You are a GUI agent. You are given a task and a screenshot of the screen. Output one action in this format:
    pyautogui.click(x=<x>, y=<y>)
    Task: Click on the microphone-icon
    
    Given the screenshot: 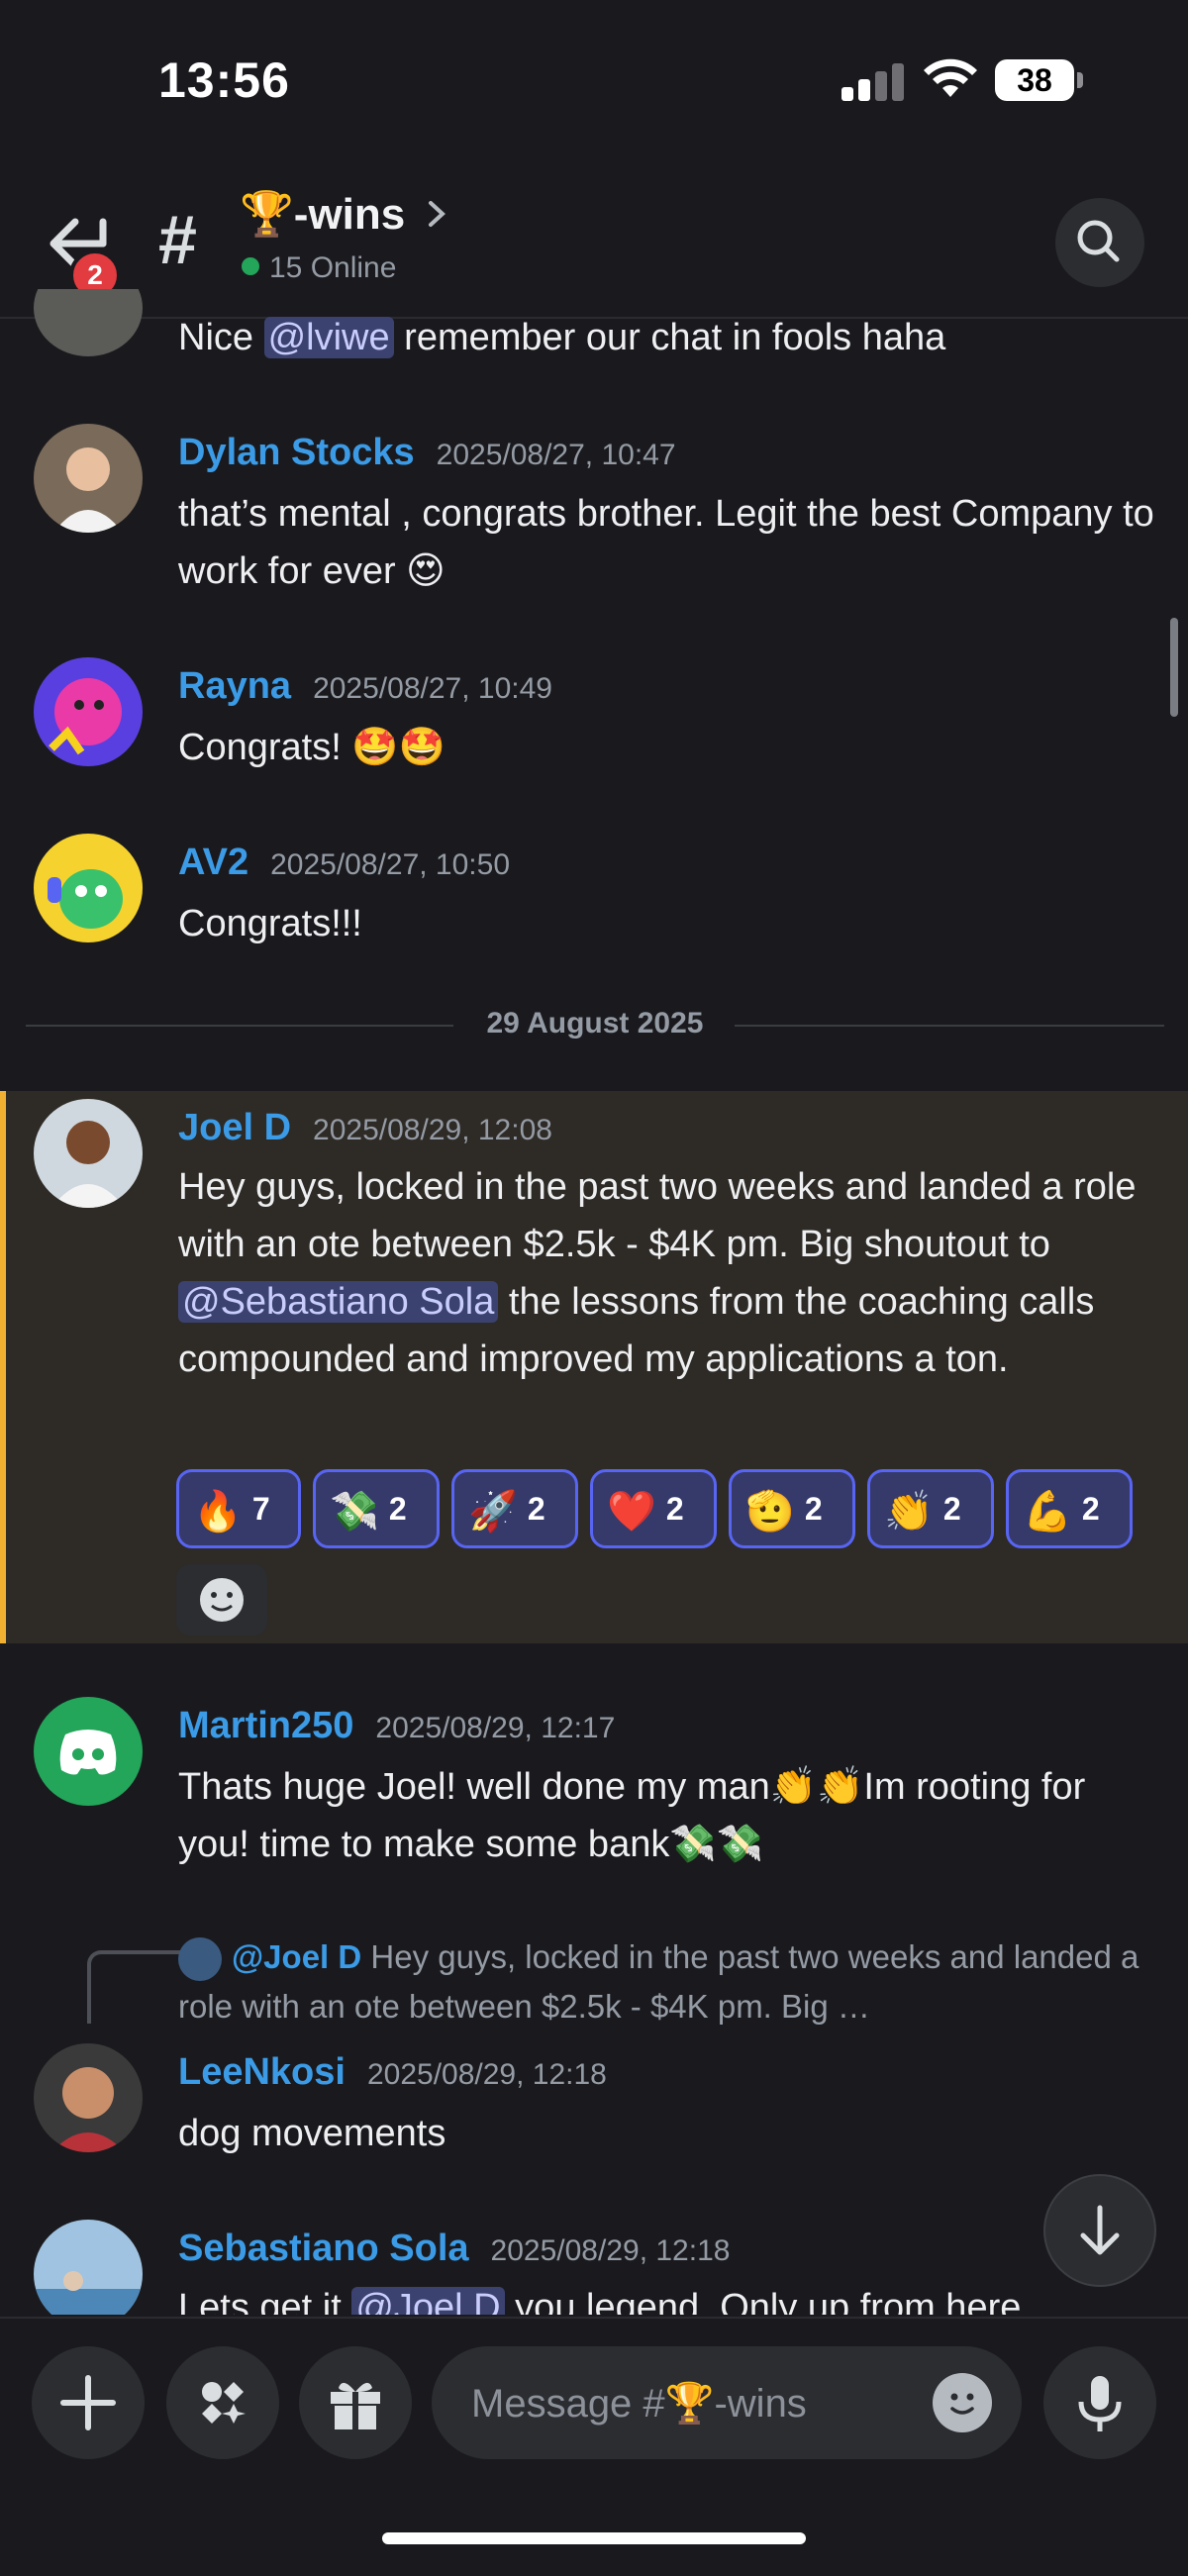 What is the action you would take?
    pyautogui.click(x=1100, y=2404)
    